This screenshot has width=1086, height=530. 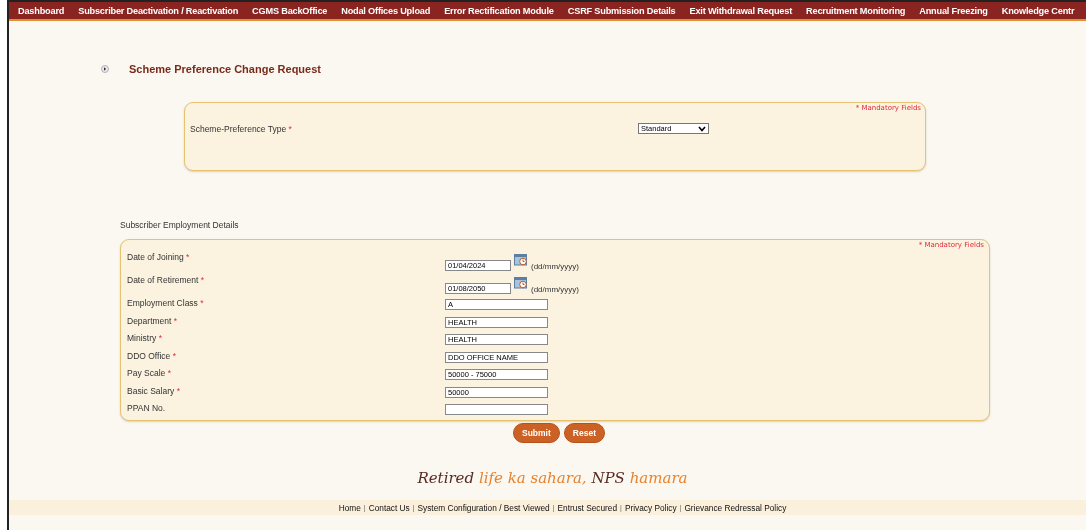 I want to click on field-label: Pay Scale *, so click(x=149, y=373).